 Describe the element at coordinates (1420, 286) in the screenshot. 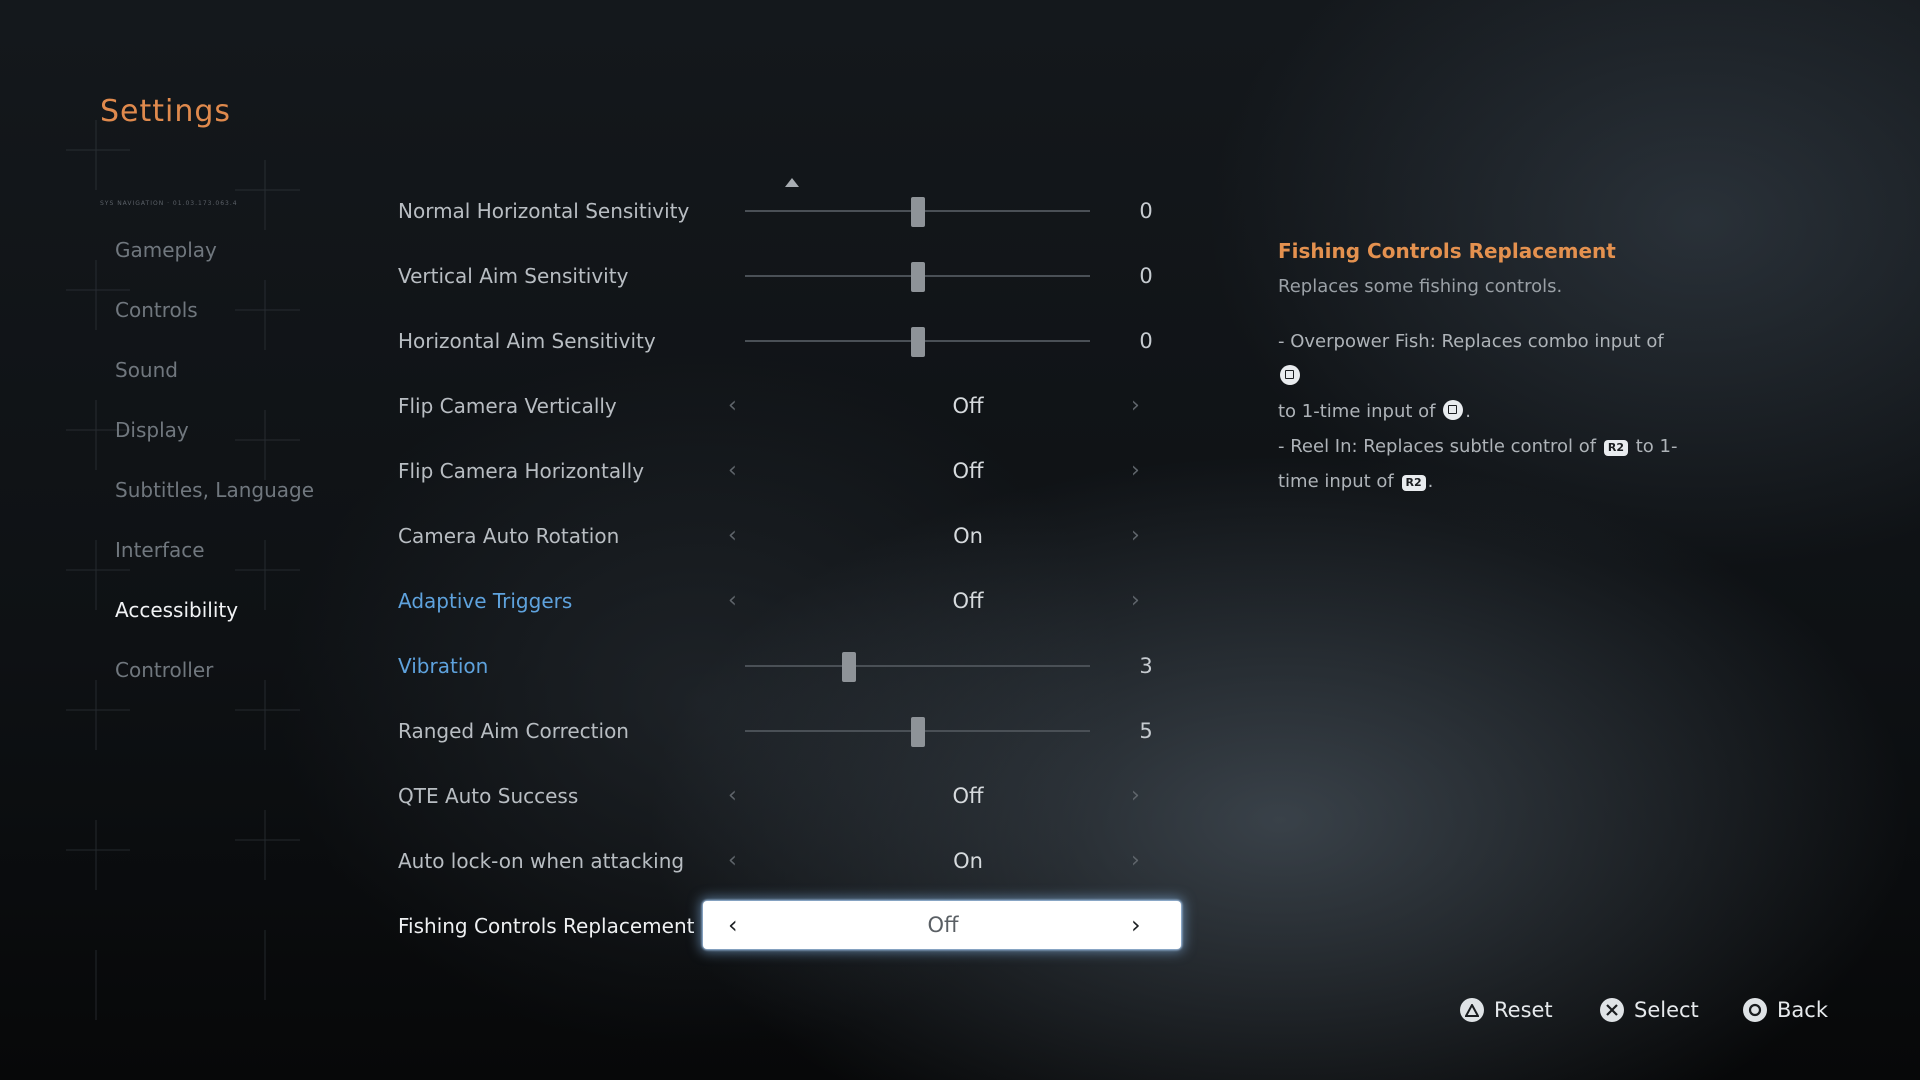

I see `description-subtitle: Replaces some fishing controls.` at that location.